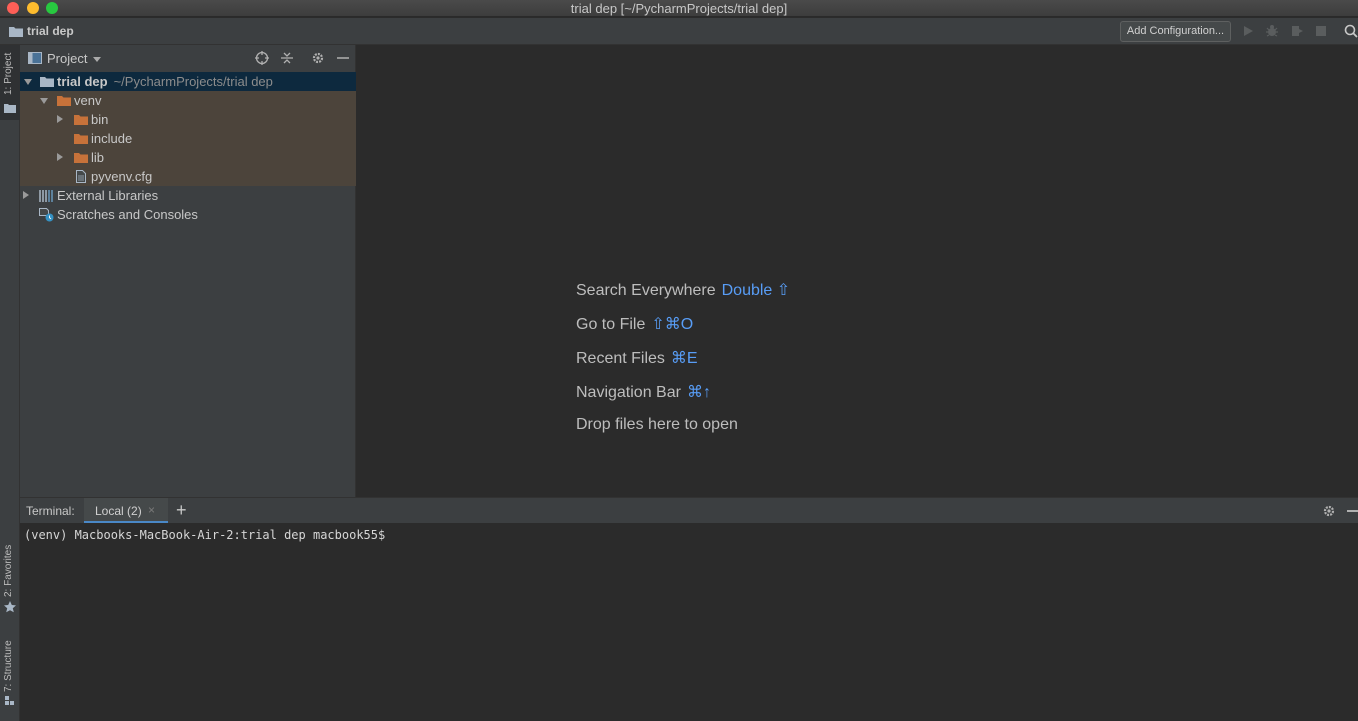  I want to click on terminal-tab-label: Local (2), so click(118, 511).